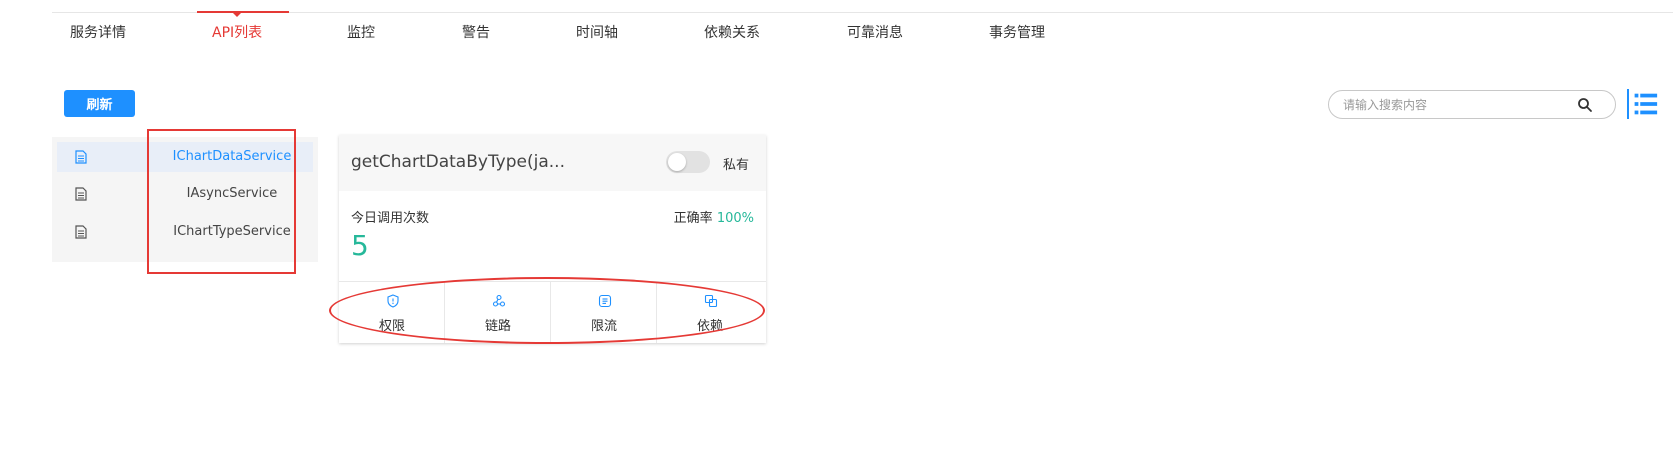 This screenshot has width=1673, height=468. What do you see at coordinates (1643, 104) in the screenshot?
I see `list-view-icon` at bounding box center [1643, 104].